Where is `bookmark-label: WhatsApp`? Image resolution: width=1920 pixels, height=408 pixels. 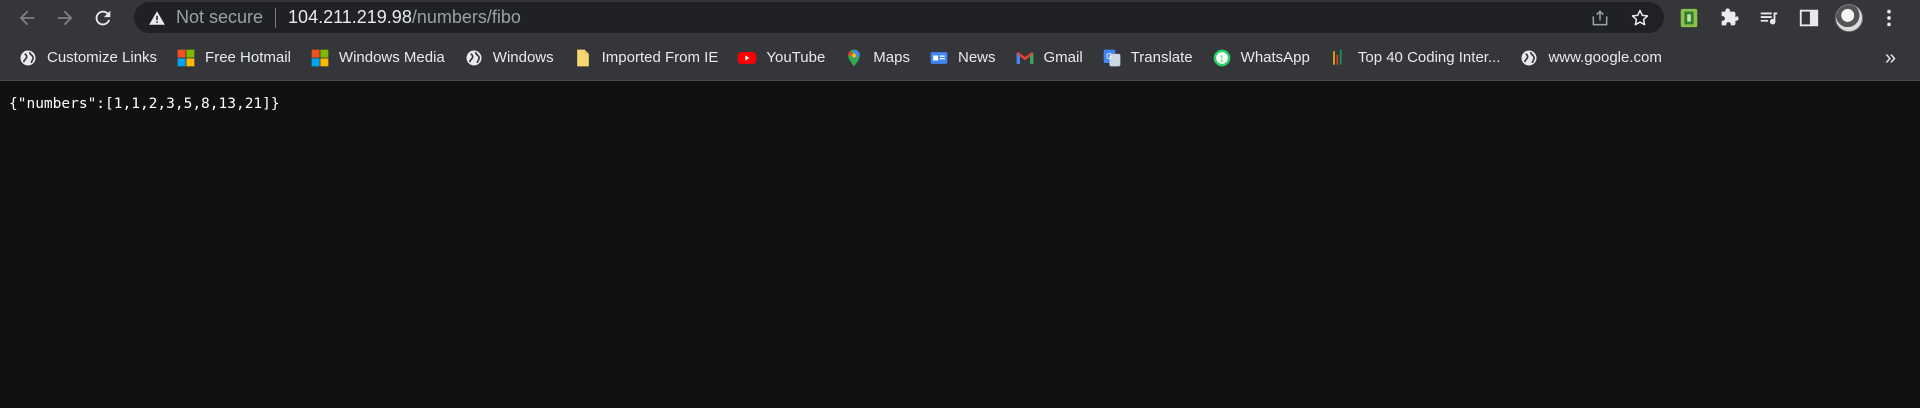
bookmark-label: WhatsApp is located at coordinates (1275, 57).